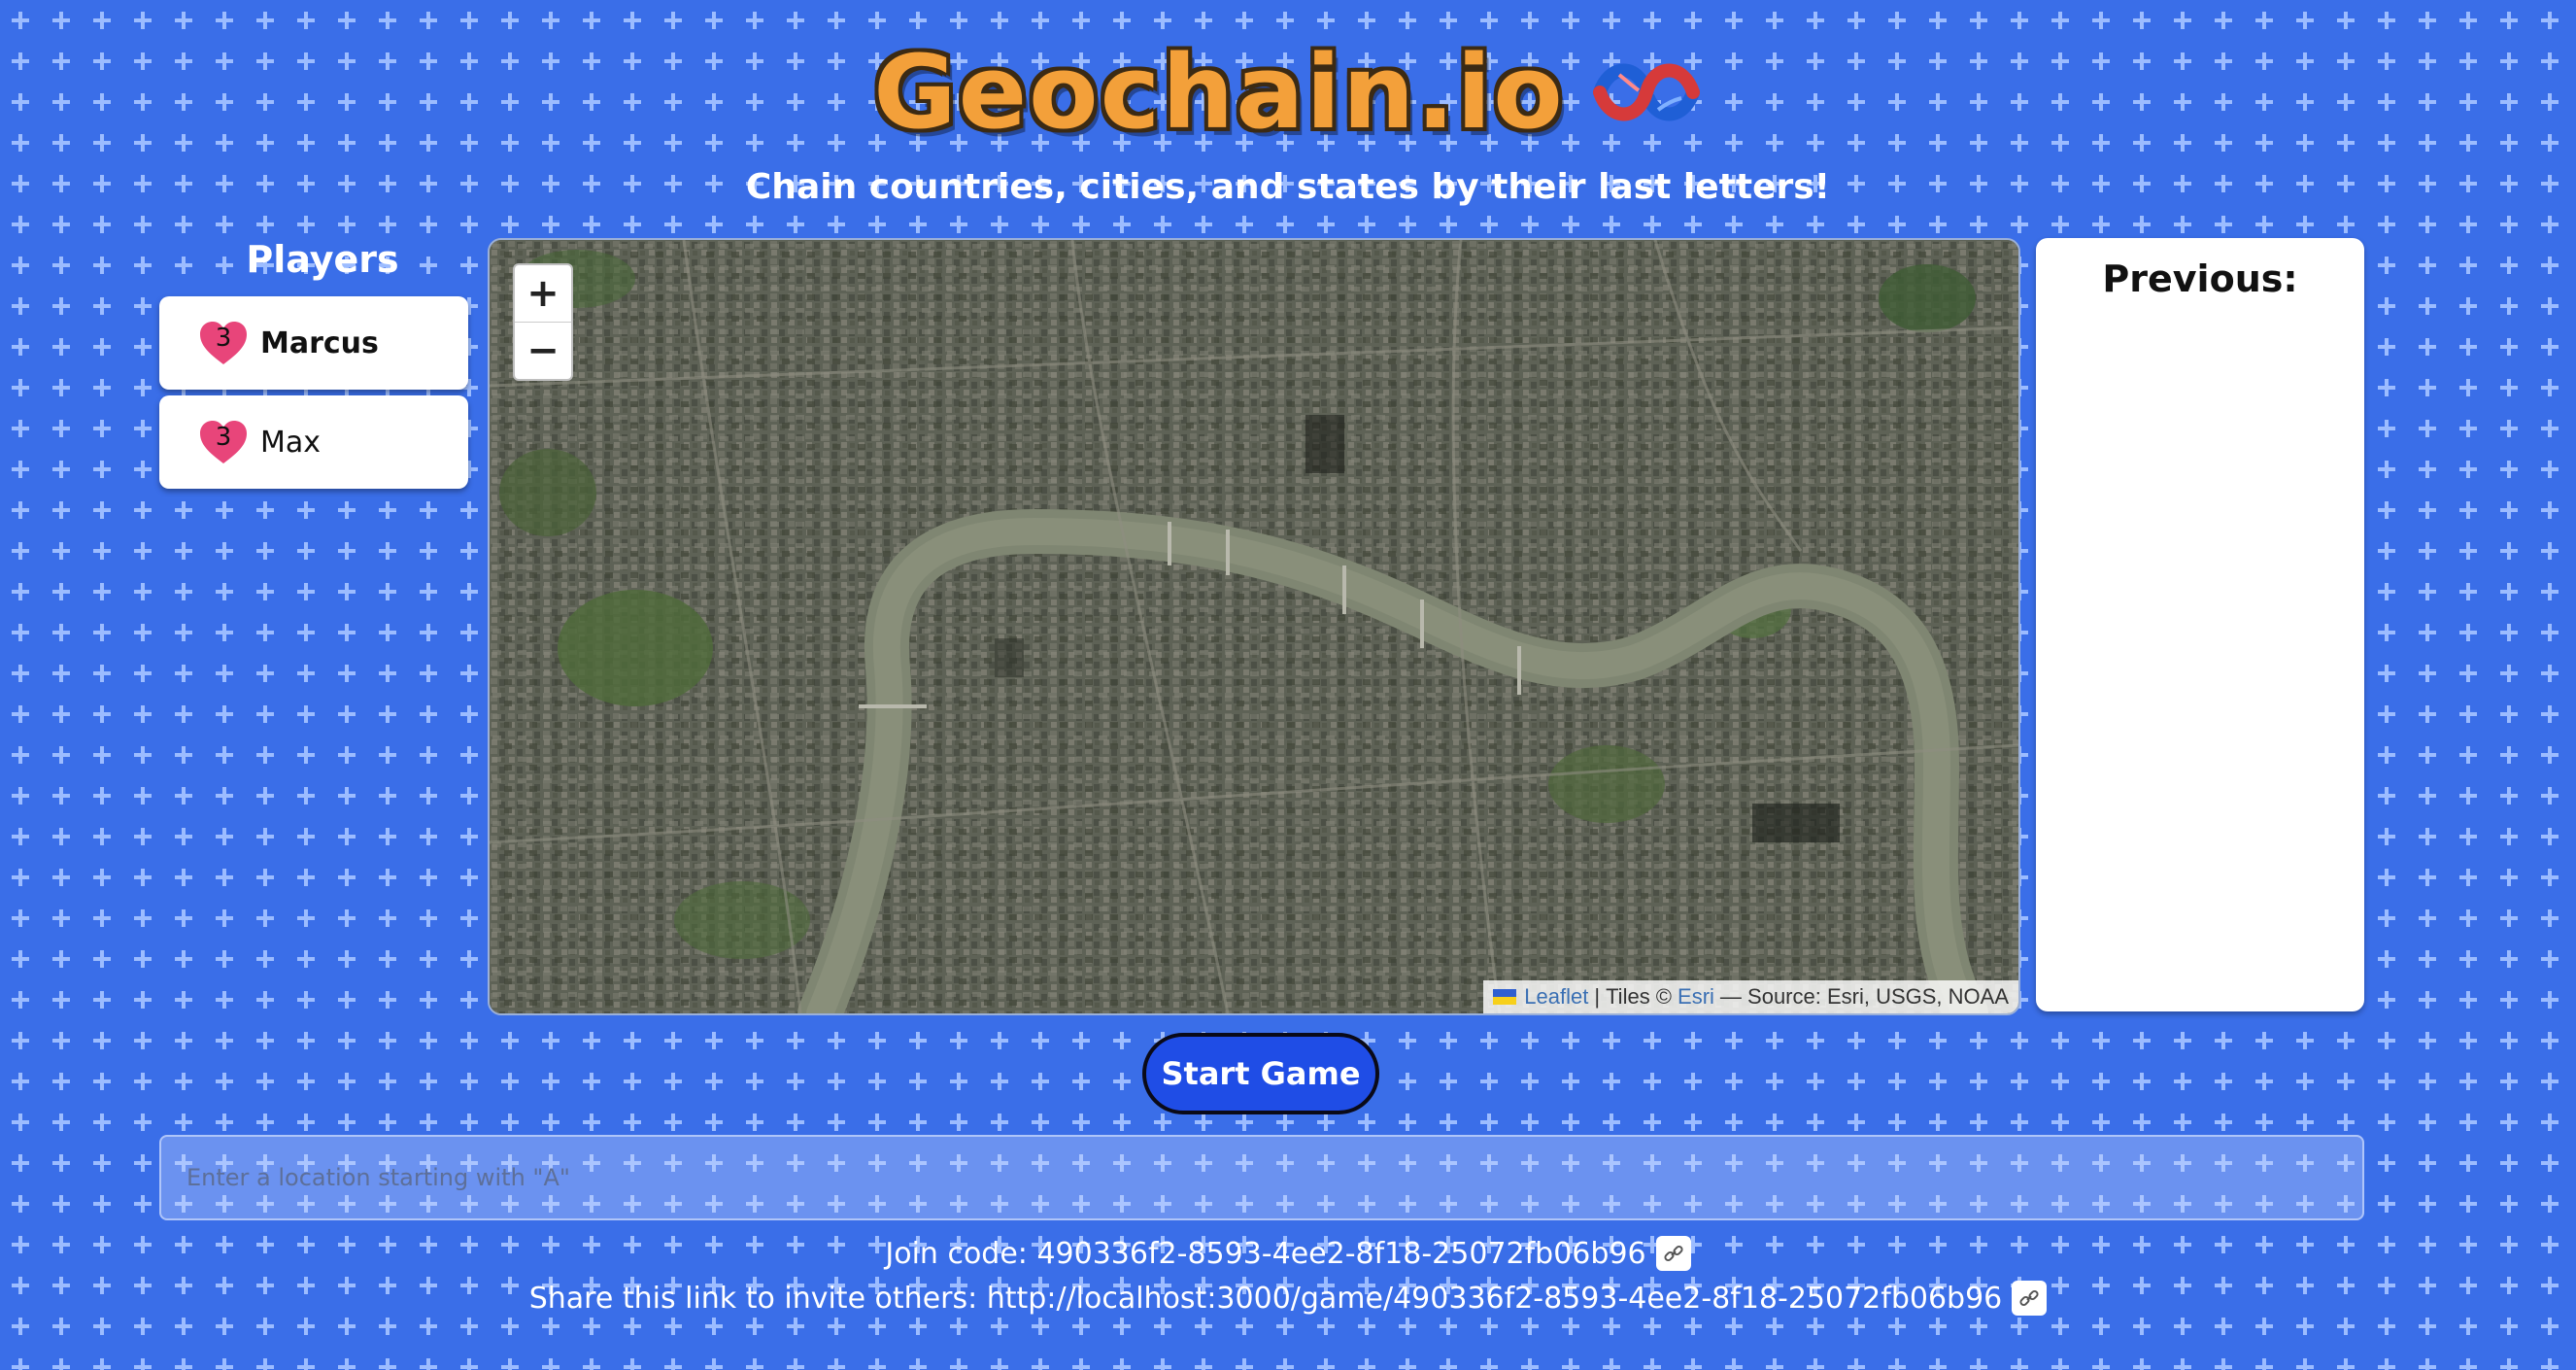 Image resolution: width=2576 pixels, height=1370 pixels. I want to click on player-card-max: 3 Max, so click(313, 442).